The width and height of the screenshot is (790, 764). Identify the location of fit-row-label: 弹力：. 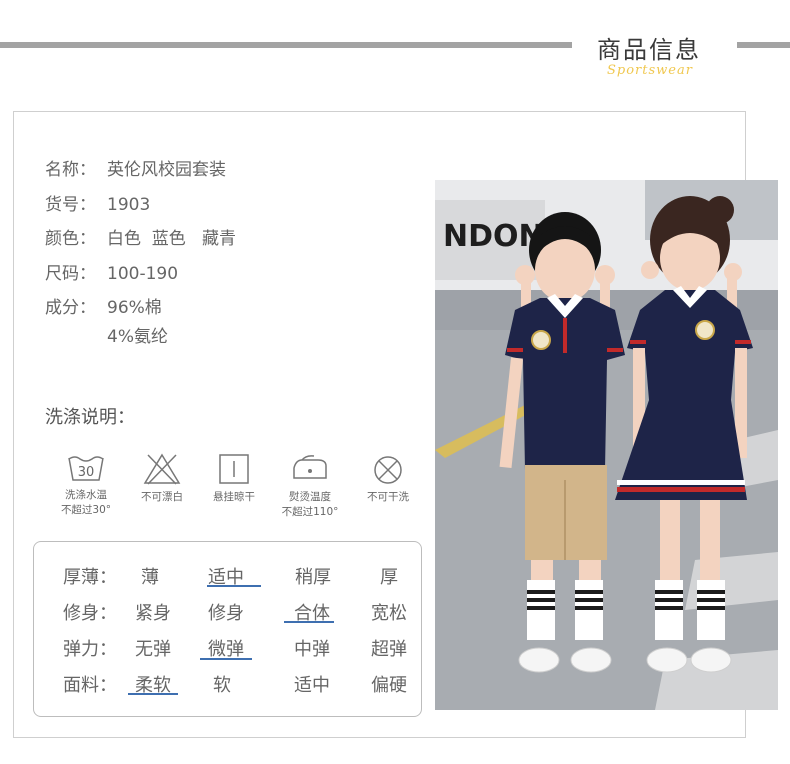
(90, 649).